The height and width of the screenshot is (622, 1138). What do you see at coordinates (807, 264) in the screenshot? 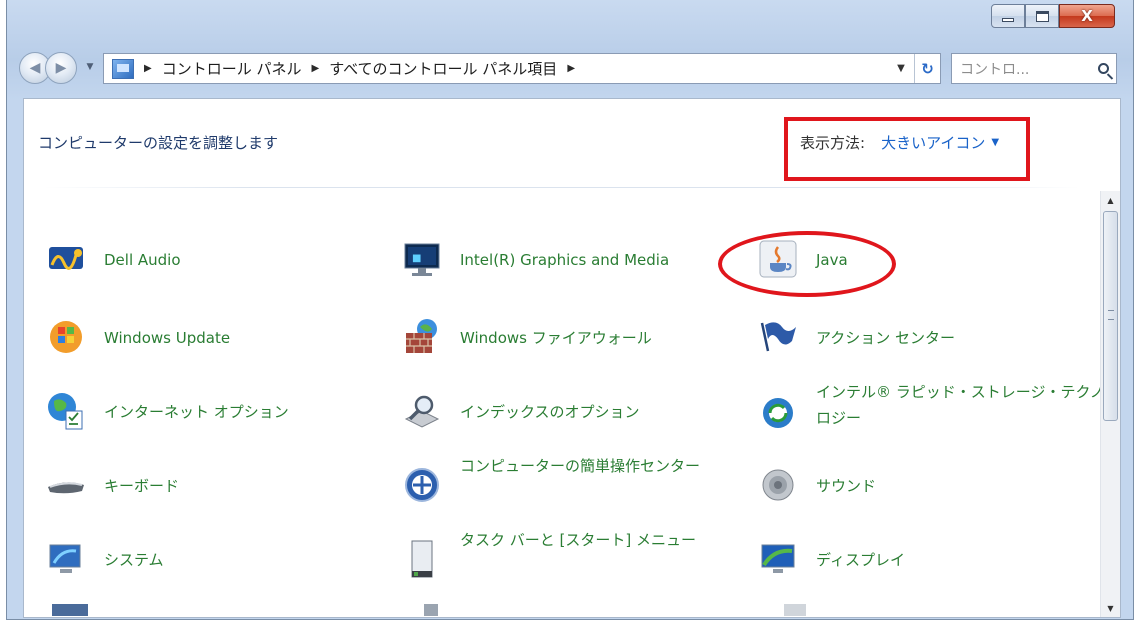
I see `annotation-highlight-ellipse` at bounding box center [807, 264].